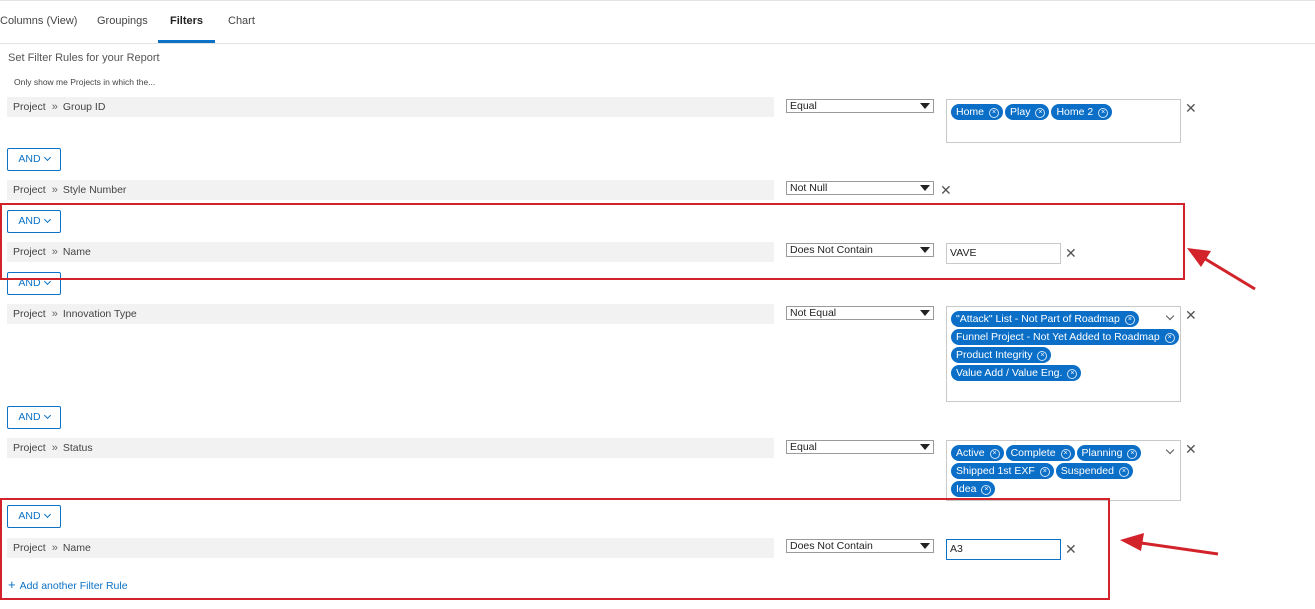 Image resolution: width=1315 pixels, height=609 pixels. I want to click on tab-chart: Chart, so click(241, 22).